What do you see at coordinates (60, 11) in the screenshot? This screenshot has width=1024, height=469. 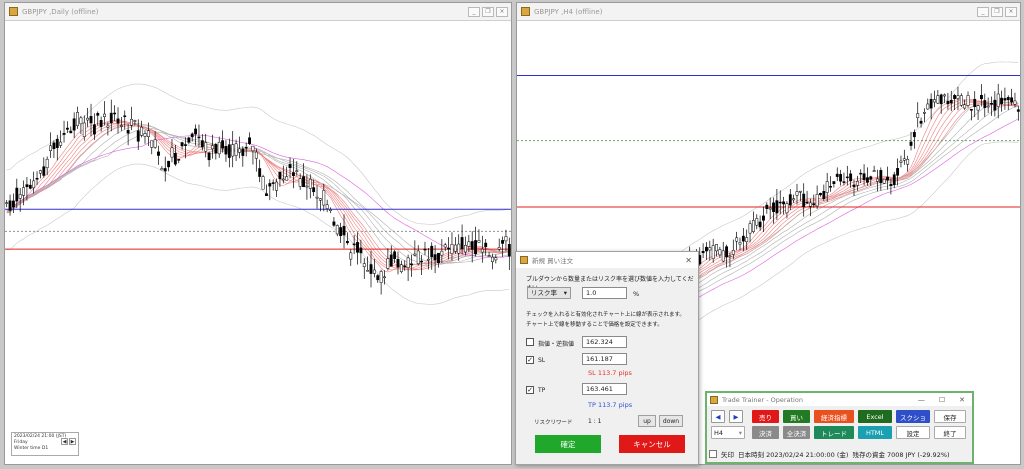 I see `daily-chart-title: GBPJPY ,Daily (offline)` at bounding box center [60, 11].